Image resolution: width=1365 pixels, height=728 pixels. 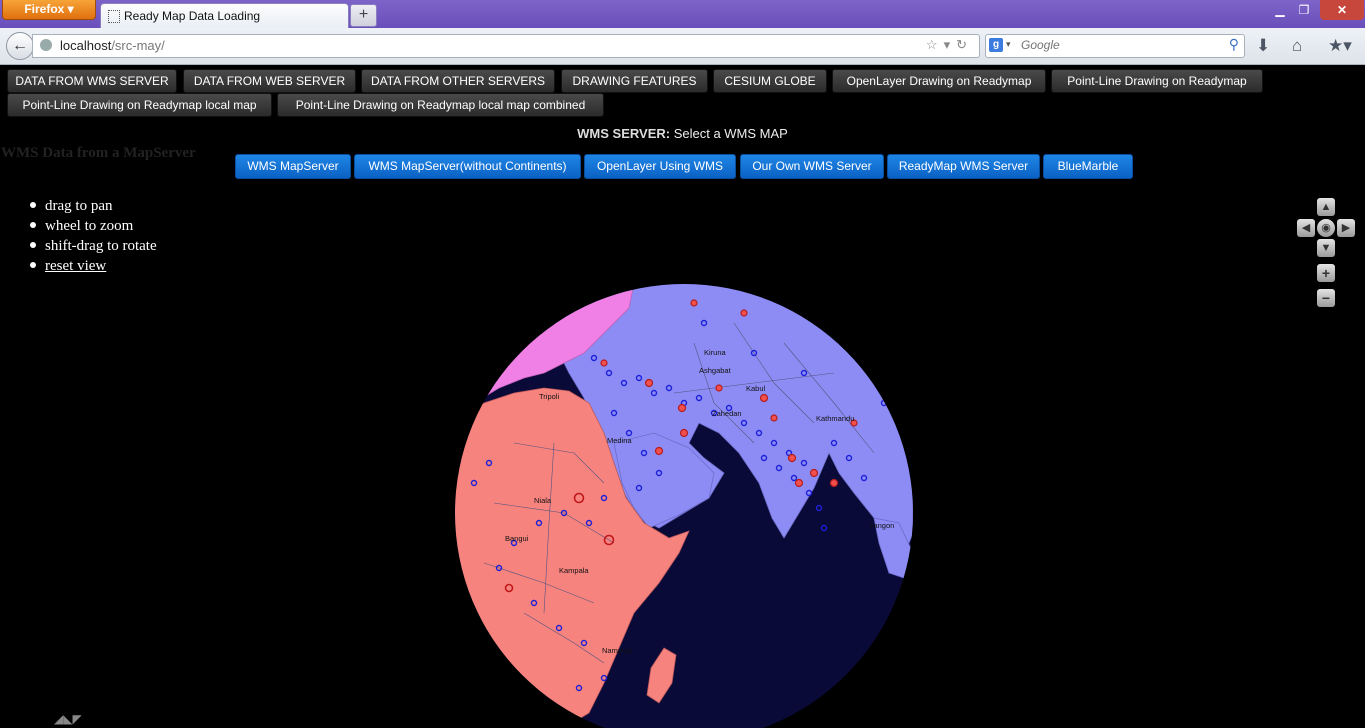 I want to click on side-title: WMS Data from a MapServer, so click(x=98, y=153).